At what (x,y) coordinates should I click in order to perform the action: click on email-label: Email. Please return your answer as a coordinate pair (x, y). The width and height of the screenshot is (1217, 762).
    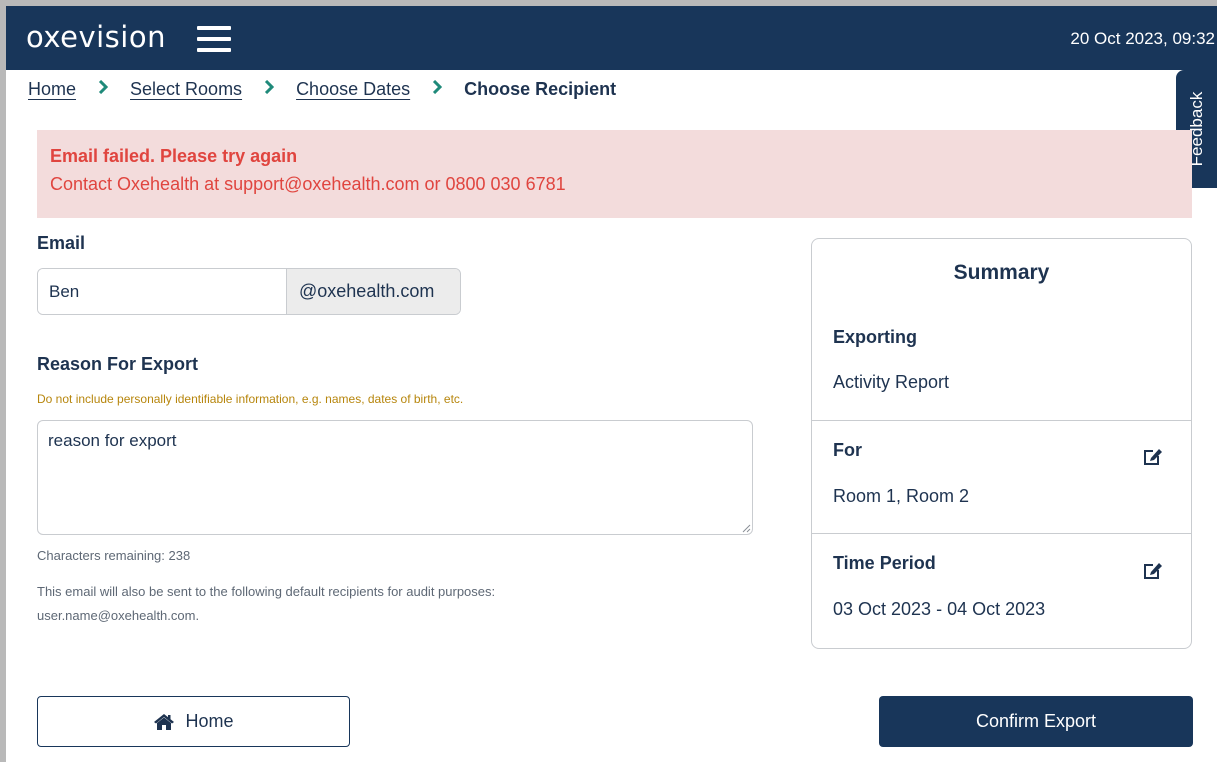
    Looking at the image, I should click on (61, 243).